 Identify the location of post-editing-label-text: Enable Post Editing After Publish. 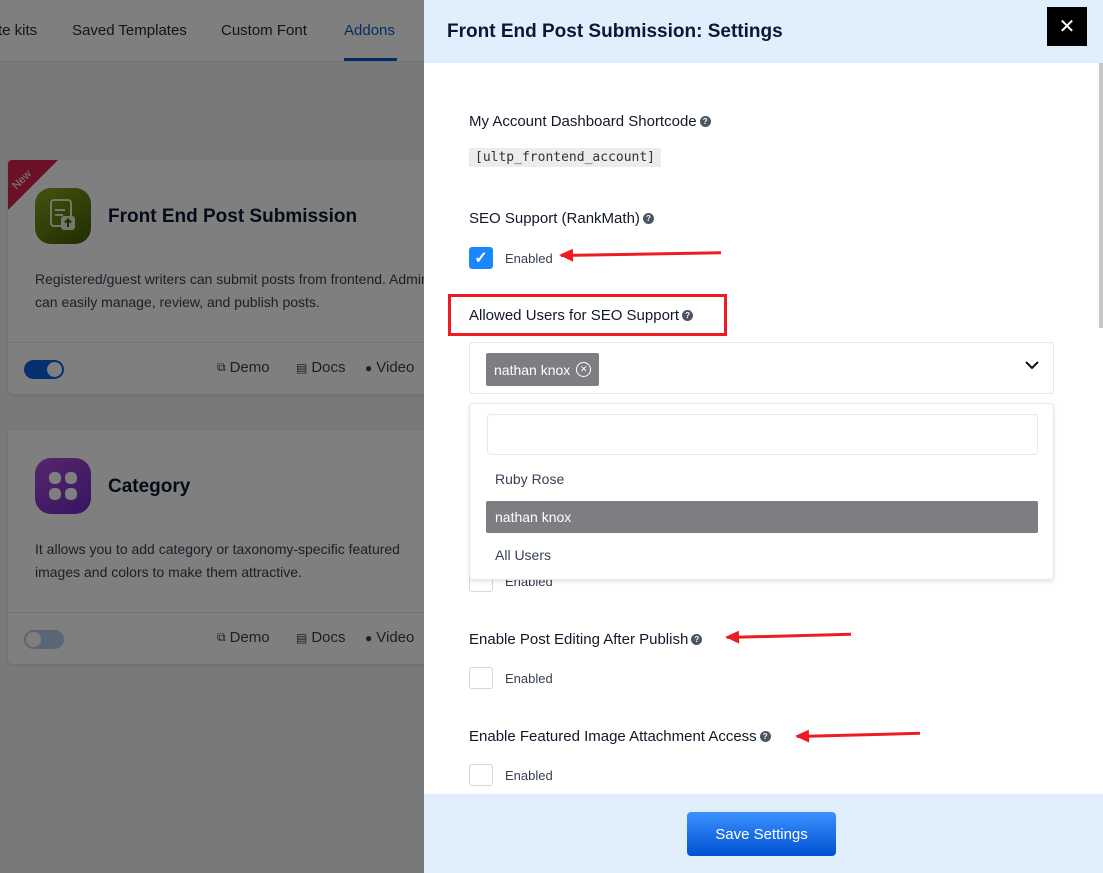
(579, 639).